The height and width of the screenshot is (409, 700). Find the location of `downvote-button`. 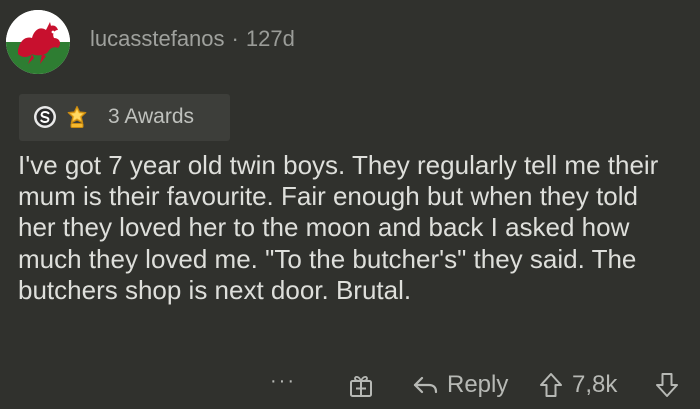

downvote-button is located at coordinates (667, 385).